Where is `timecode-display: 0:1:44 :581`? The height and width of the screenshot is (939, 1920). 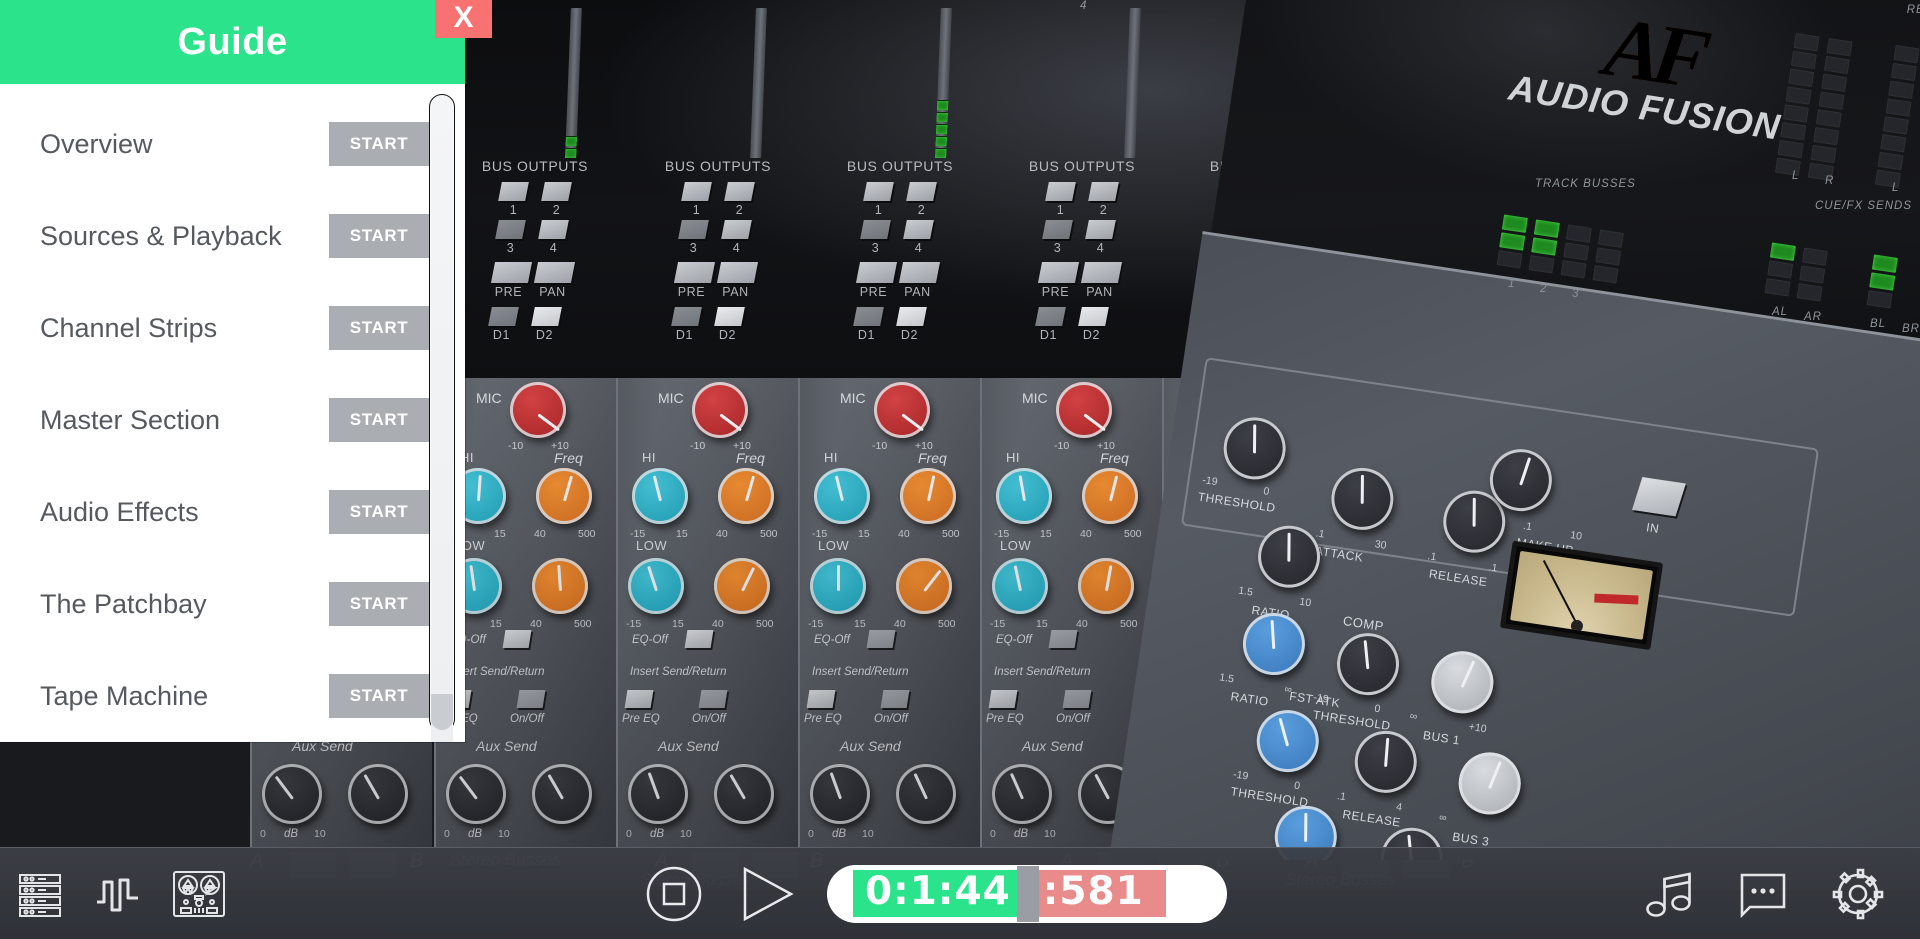 timecode-display: 0:1:44 :581 is located at coordinates (1027, 893).